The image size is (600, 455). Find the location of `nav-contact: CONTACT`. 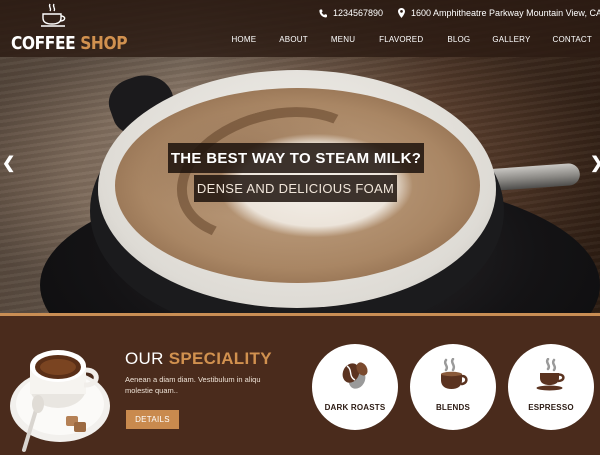

nav-contact: CONTACT is located at coordinates (572, 39).